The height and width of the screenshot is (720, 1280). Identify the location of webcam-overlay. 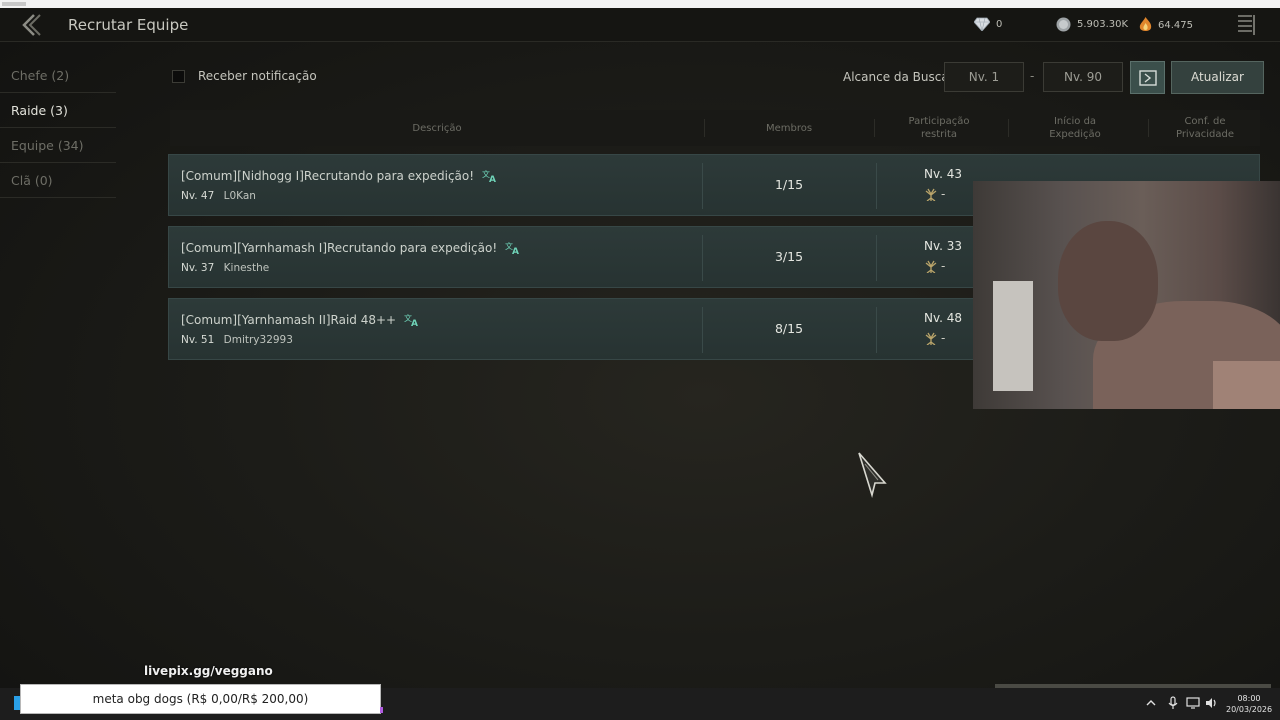
(1126, 295).